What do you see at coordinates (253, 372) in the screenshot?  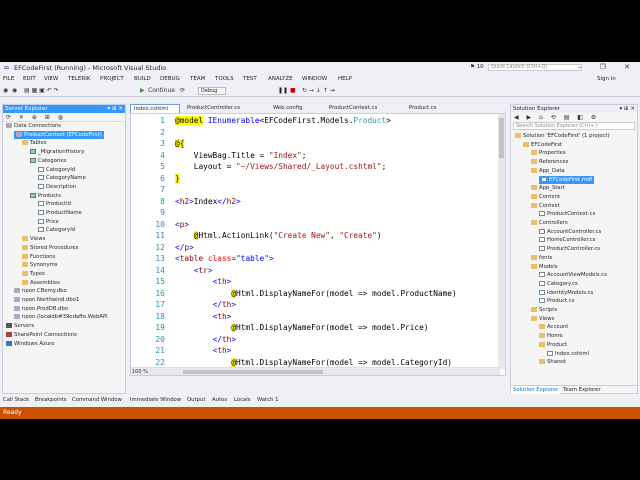 I see `horizontal-scroll-thumb` at bounding box center [253, 372].